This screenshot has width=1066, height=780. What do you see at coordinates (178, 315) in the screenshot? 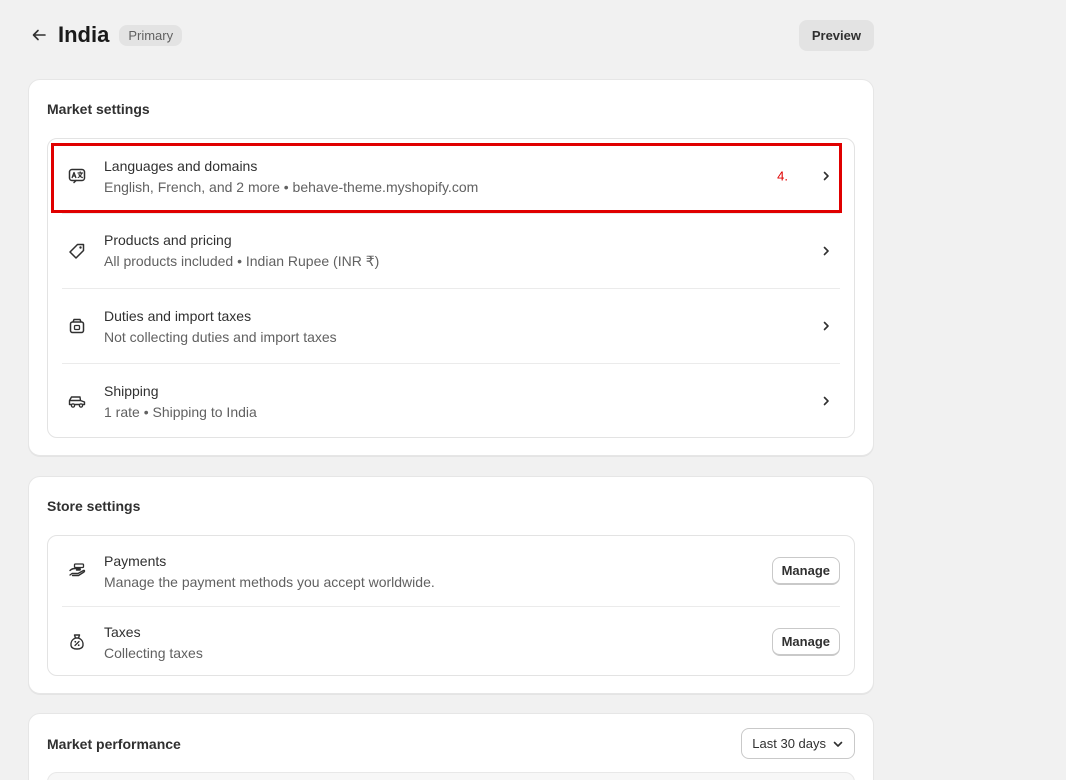
I see `duties-title: Duties and import taxes` at bounding box center [178, 315].